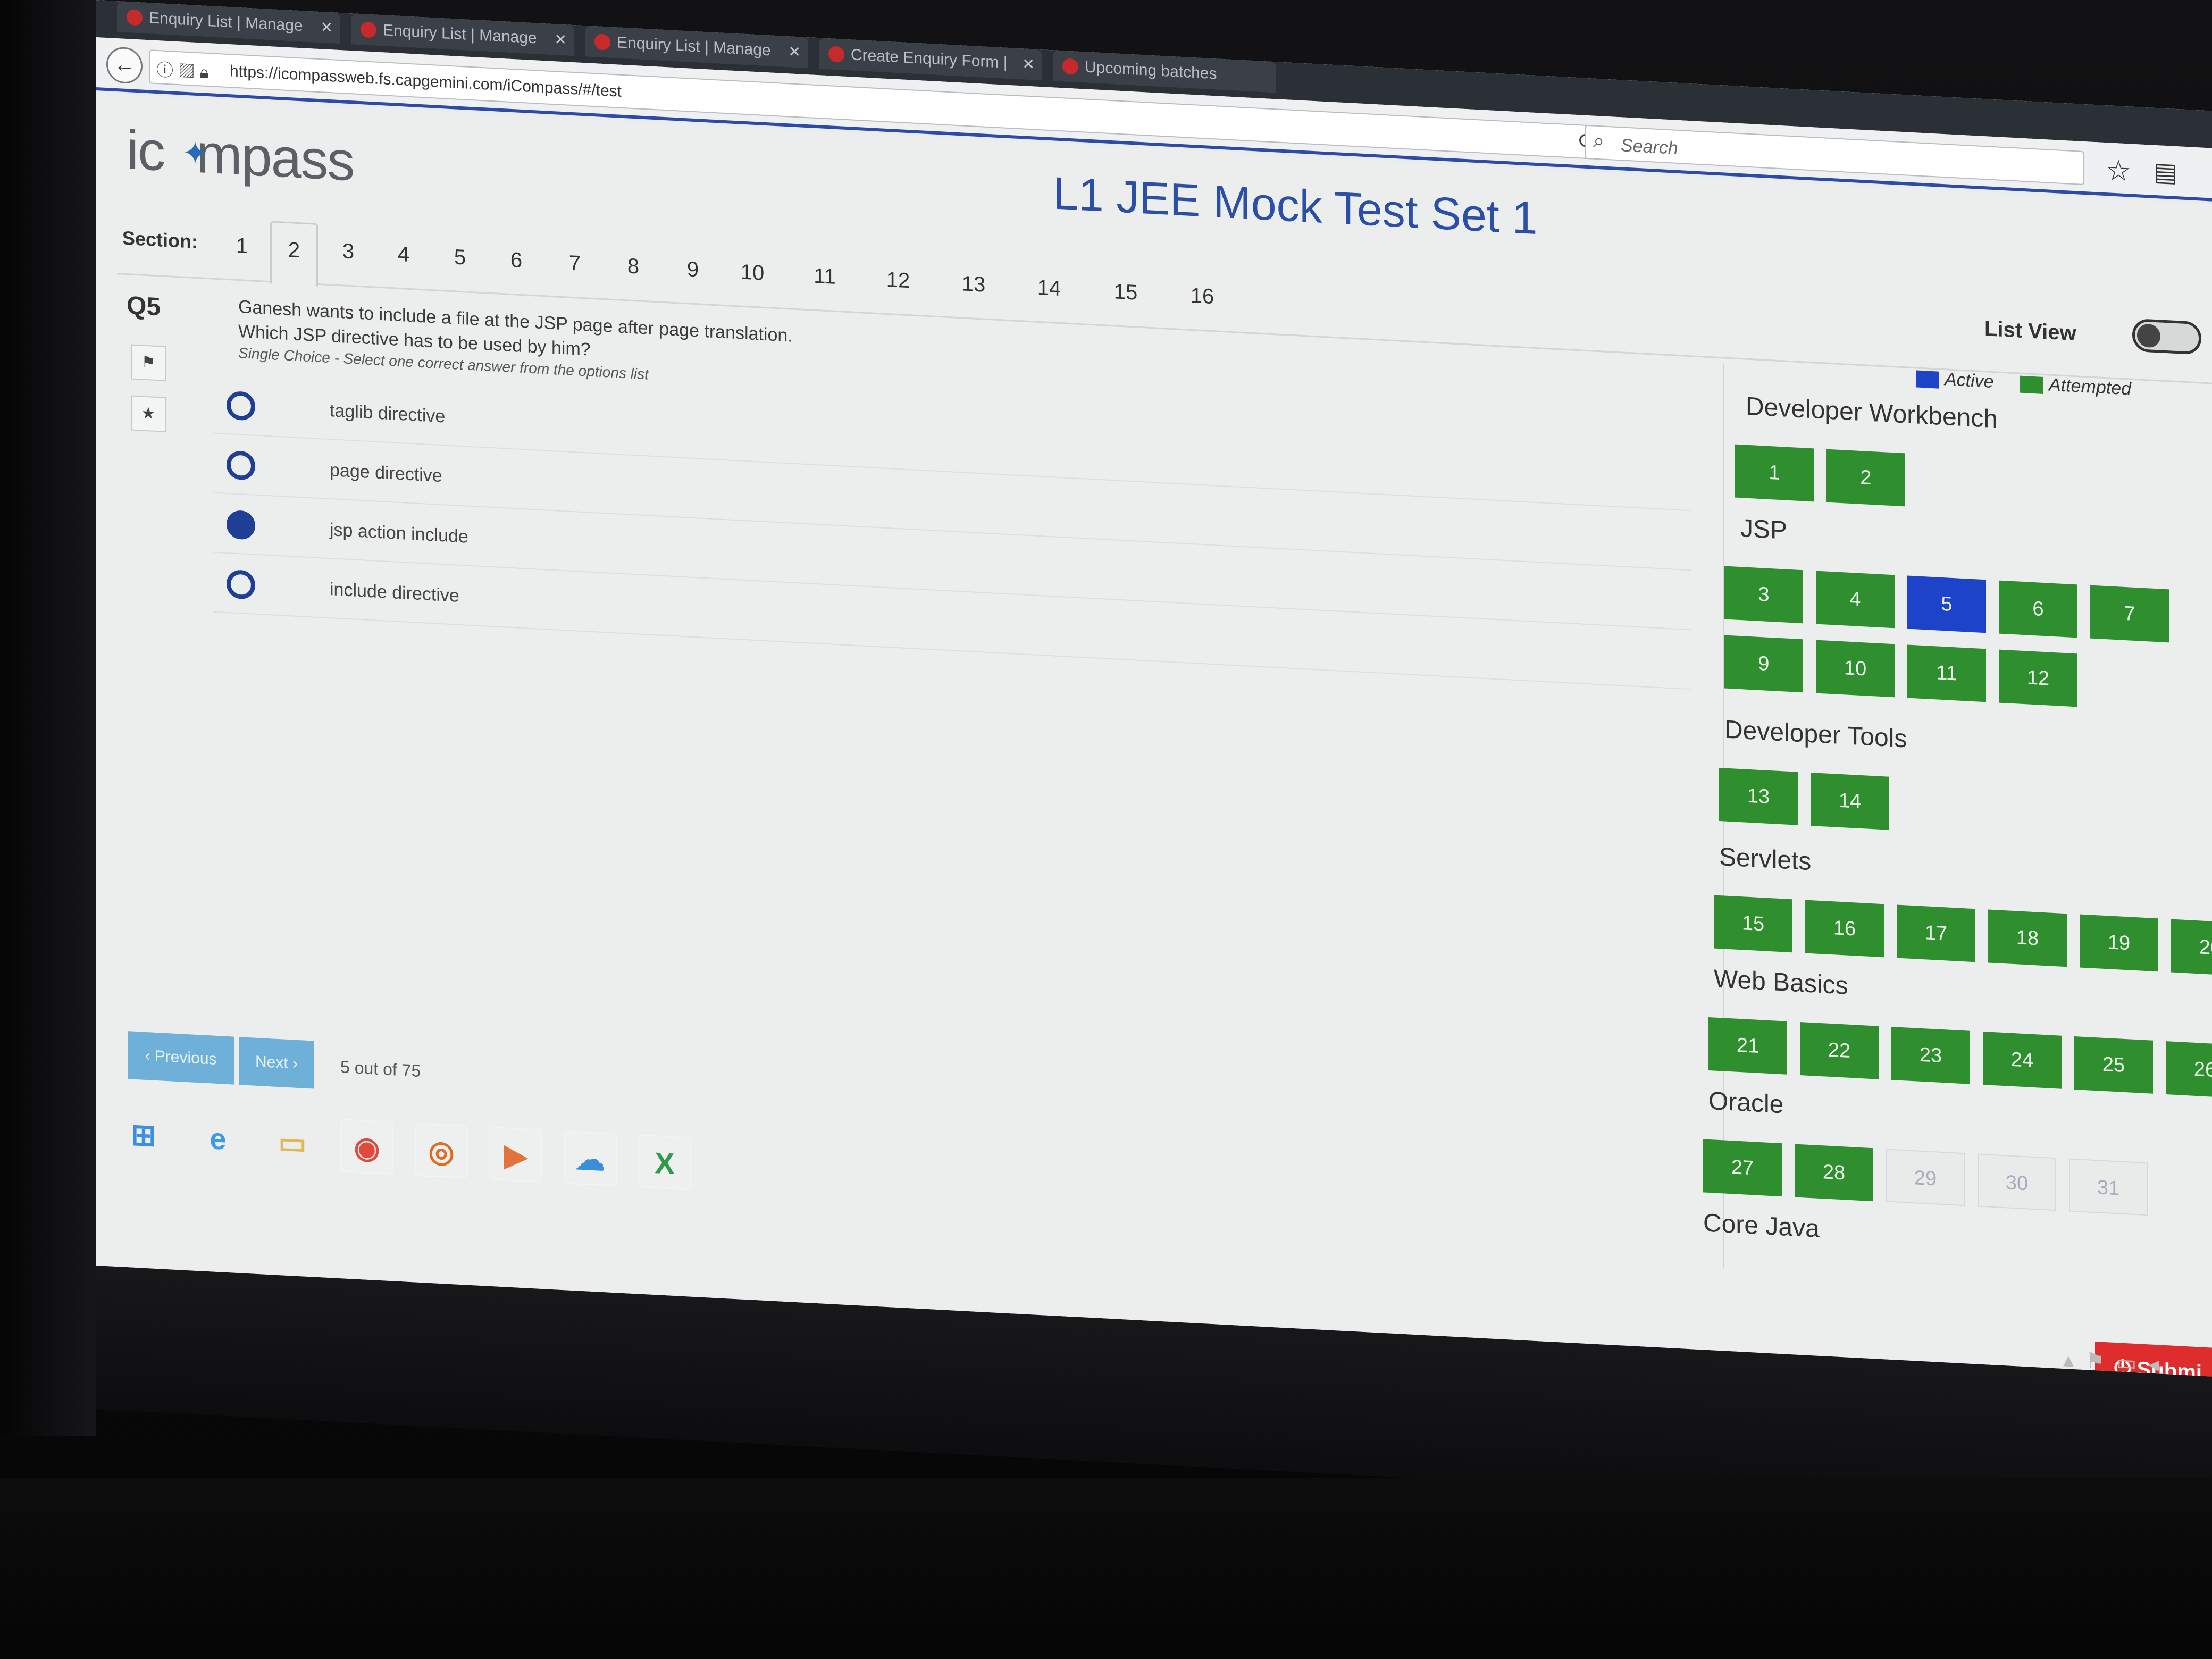  Describe the element at coordinates (515, 1154) in the screenshot. I see `media-player-icon: ▶` at that location.